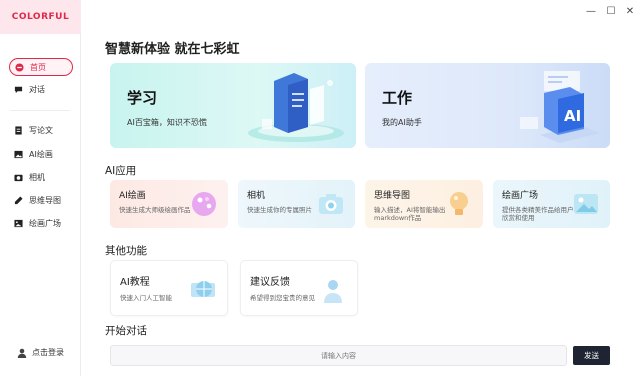 The height and width of the screenshot is (376, 640). I want to click on section-heading-ai-apps: AI应用, so click(121, 171).